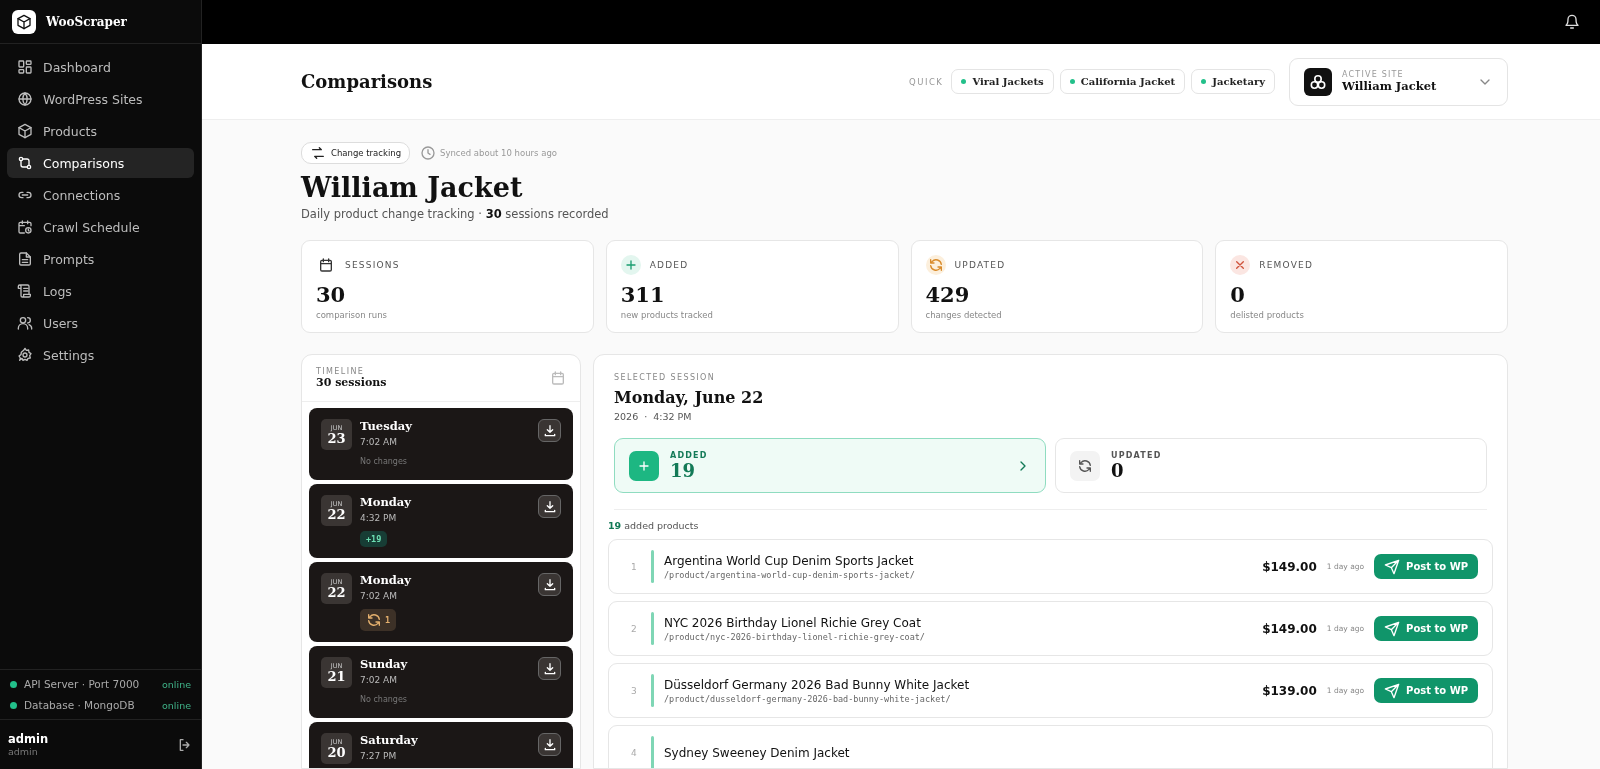 The height and width of the screenshot is (769, 1600). I want to click on active-site-label: ACTIVE SITE, so click(1373, 74).